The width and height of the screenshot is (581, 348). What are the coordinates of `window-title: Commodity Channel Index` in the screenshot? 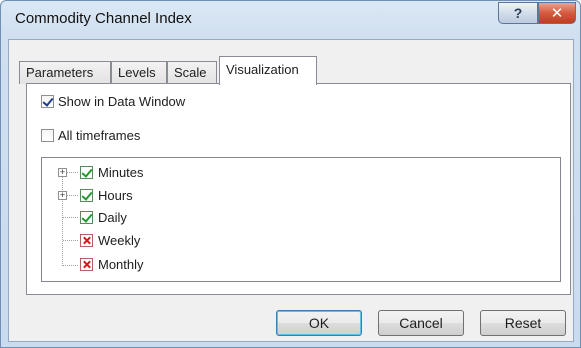 It's located at (103, 18).